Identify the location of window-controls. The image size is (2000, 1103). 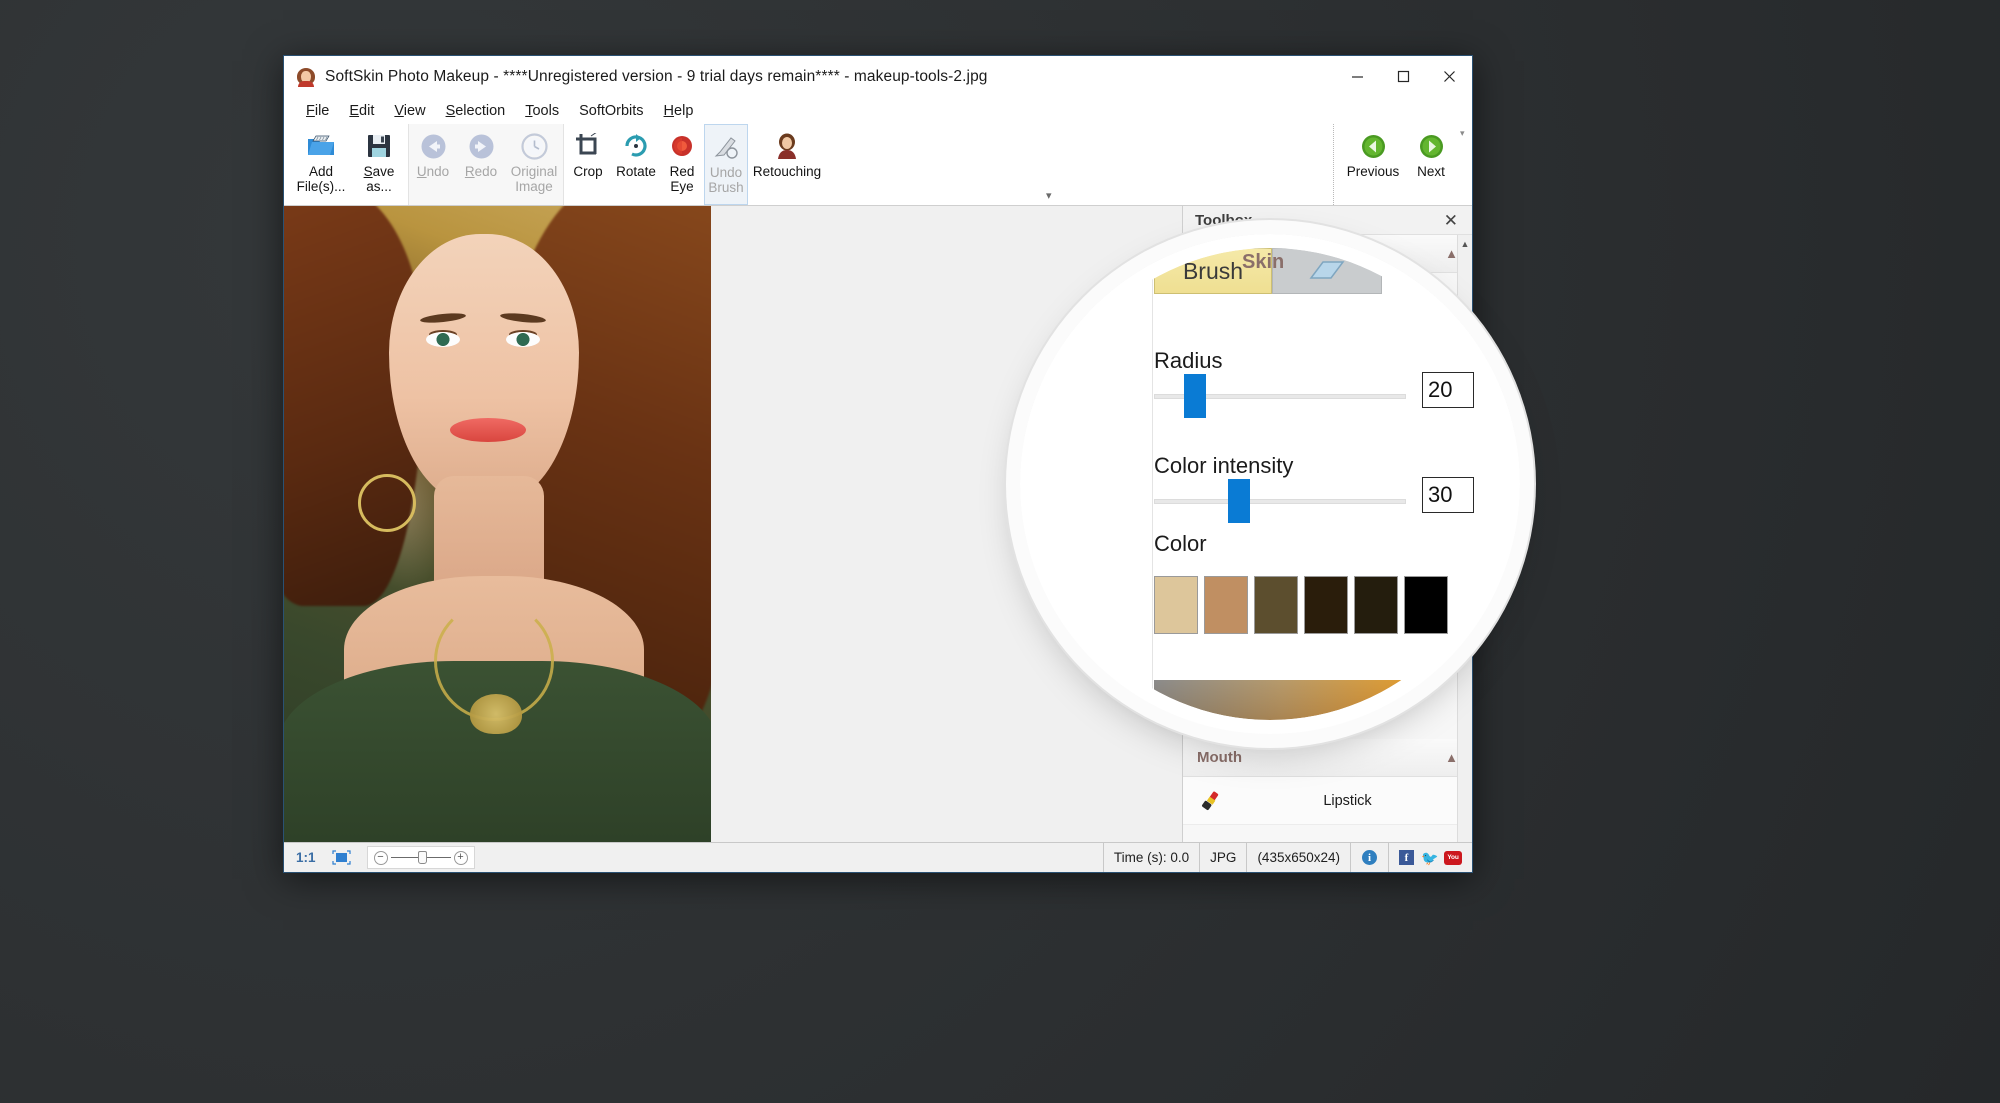
(1403, 76).